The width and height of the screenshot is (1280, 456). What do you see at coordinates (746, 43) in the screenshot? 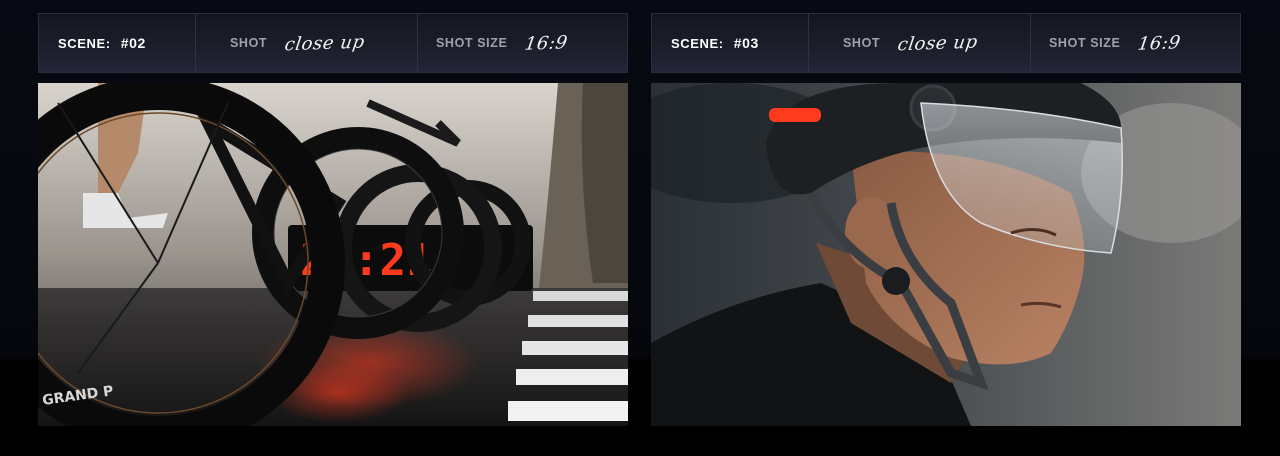
I see `scene-number: #03` at bounding box center [746, 43].